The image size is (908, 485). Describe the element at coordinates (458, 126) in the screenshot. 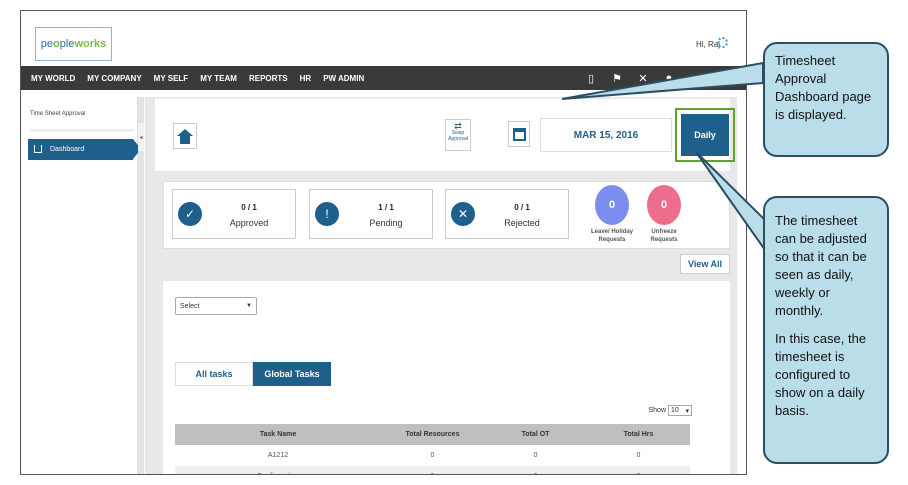

I see `swap-icon: ⇄` at that location.